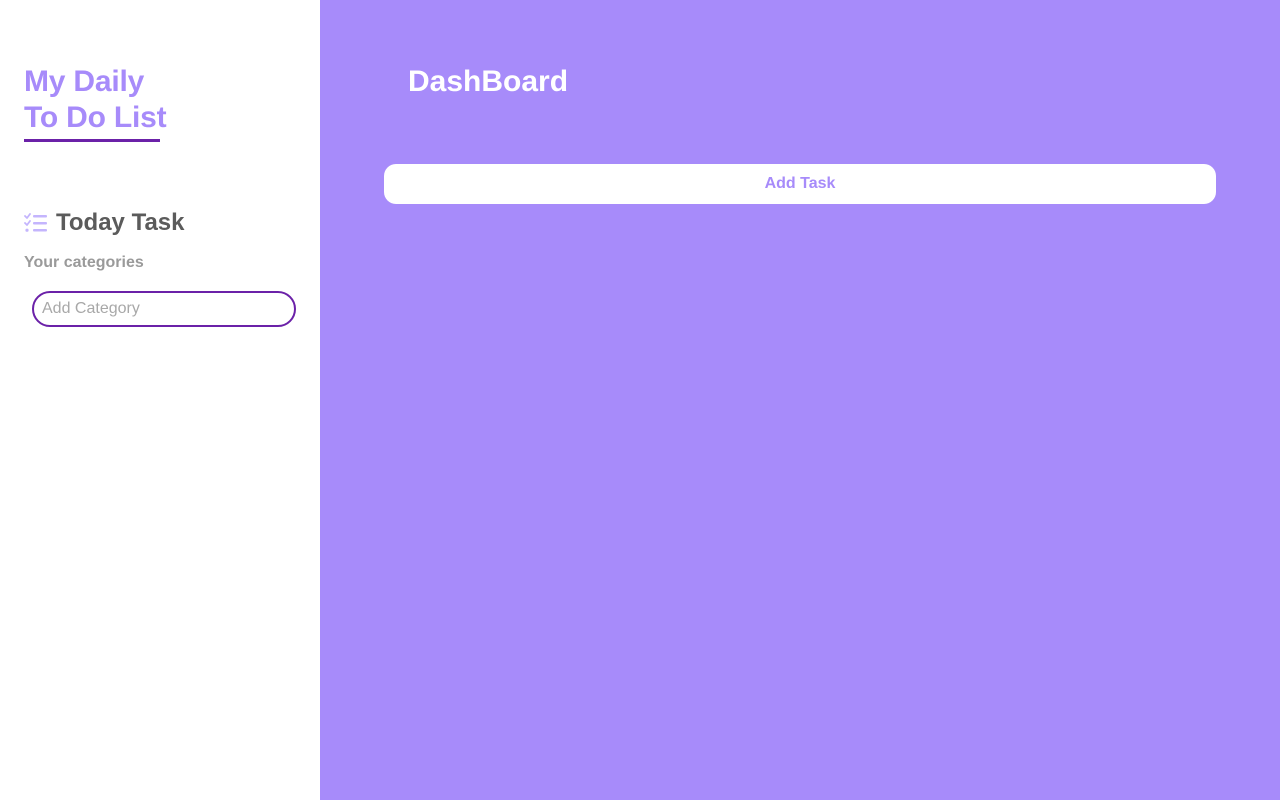 The image size is (1280, 800). I want to click on brand-title: My Daily To Do List, so click(95, 100).